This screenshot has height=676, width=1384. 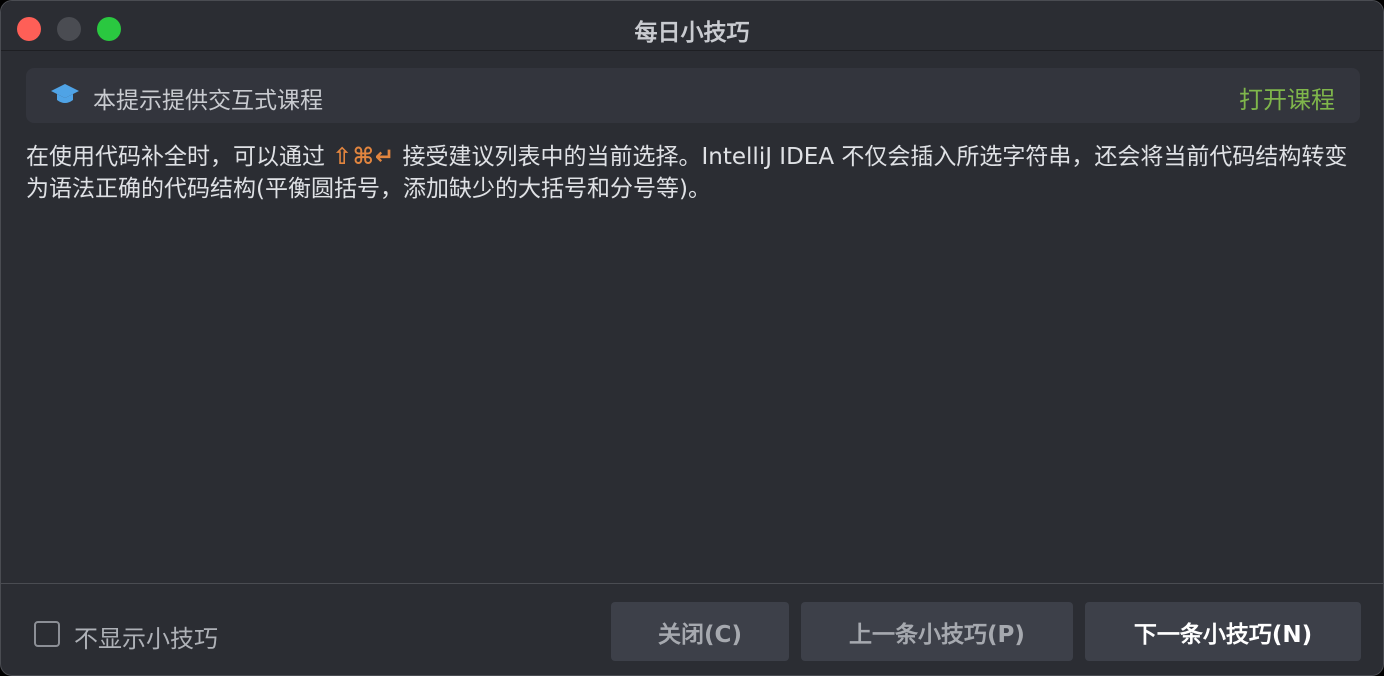 What do you see at coordinates (692, 33) in the screenshot?
I see `window-title: 每日小技巧` at bounding box center [692, 33].